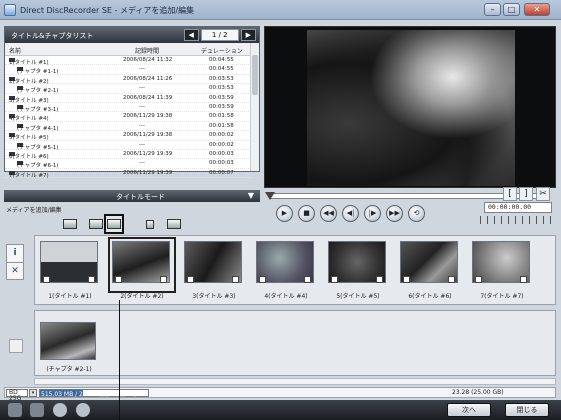 The image size is (561, 420). Describe the element at coordinates (255, 75) in the screenshot. I see `scroll-thumb` at that location.